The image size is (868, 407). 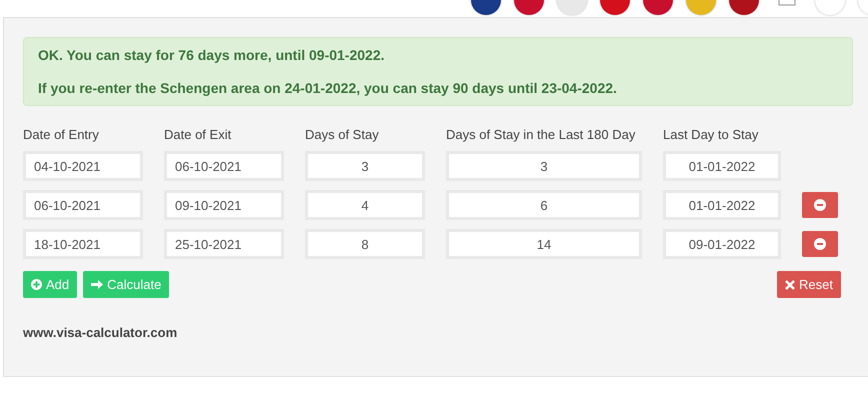 What do you see at coordinates (809, 284) in the screenshot?
I see `reset-button: Reset` at bounding box center [809, 284].